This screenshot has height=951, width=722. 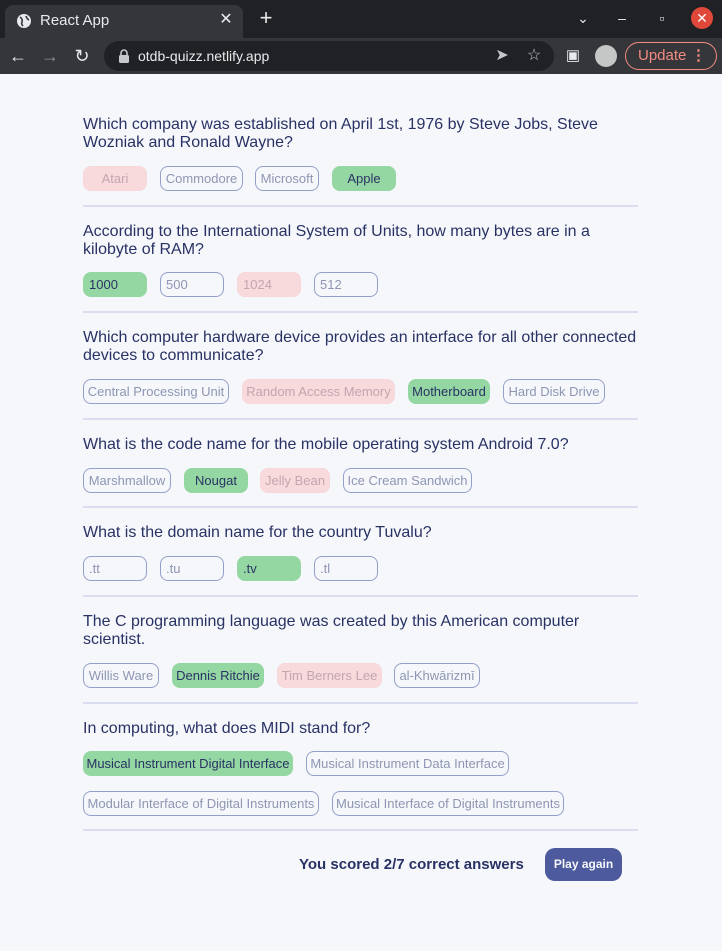 I want to click on answer-option: Nougat, so click(x=216, y=480).